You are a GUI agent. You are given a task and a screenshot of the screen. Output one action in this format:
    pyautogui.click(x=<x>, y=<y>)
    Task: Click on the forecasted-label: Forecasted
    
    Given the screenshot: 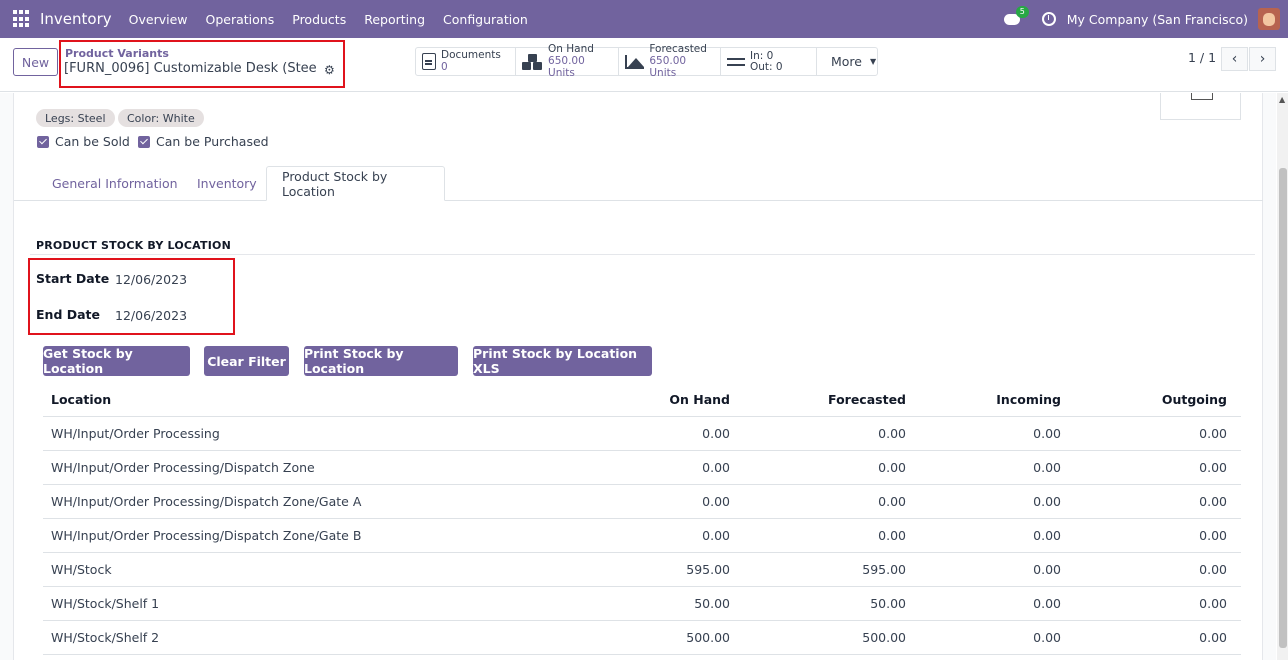 What is the action you would take?
    pyautogui.click(x=678, y=49)
    